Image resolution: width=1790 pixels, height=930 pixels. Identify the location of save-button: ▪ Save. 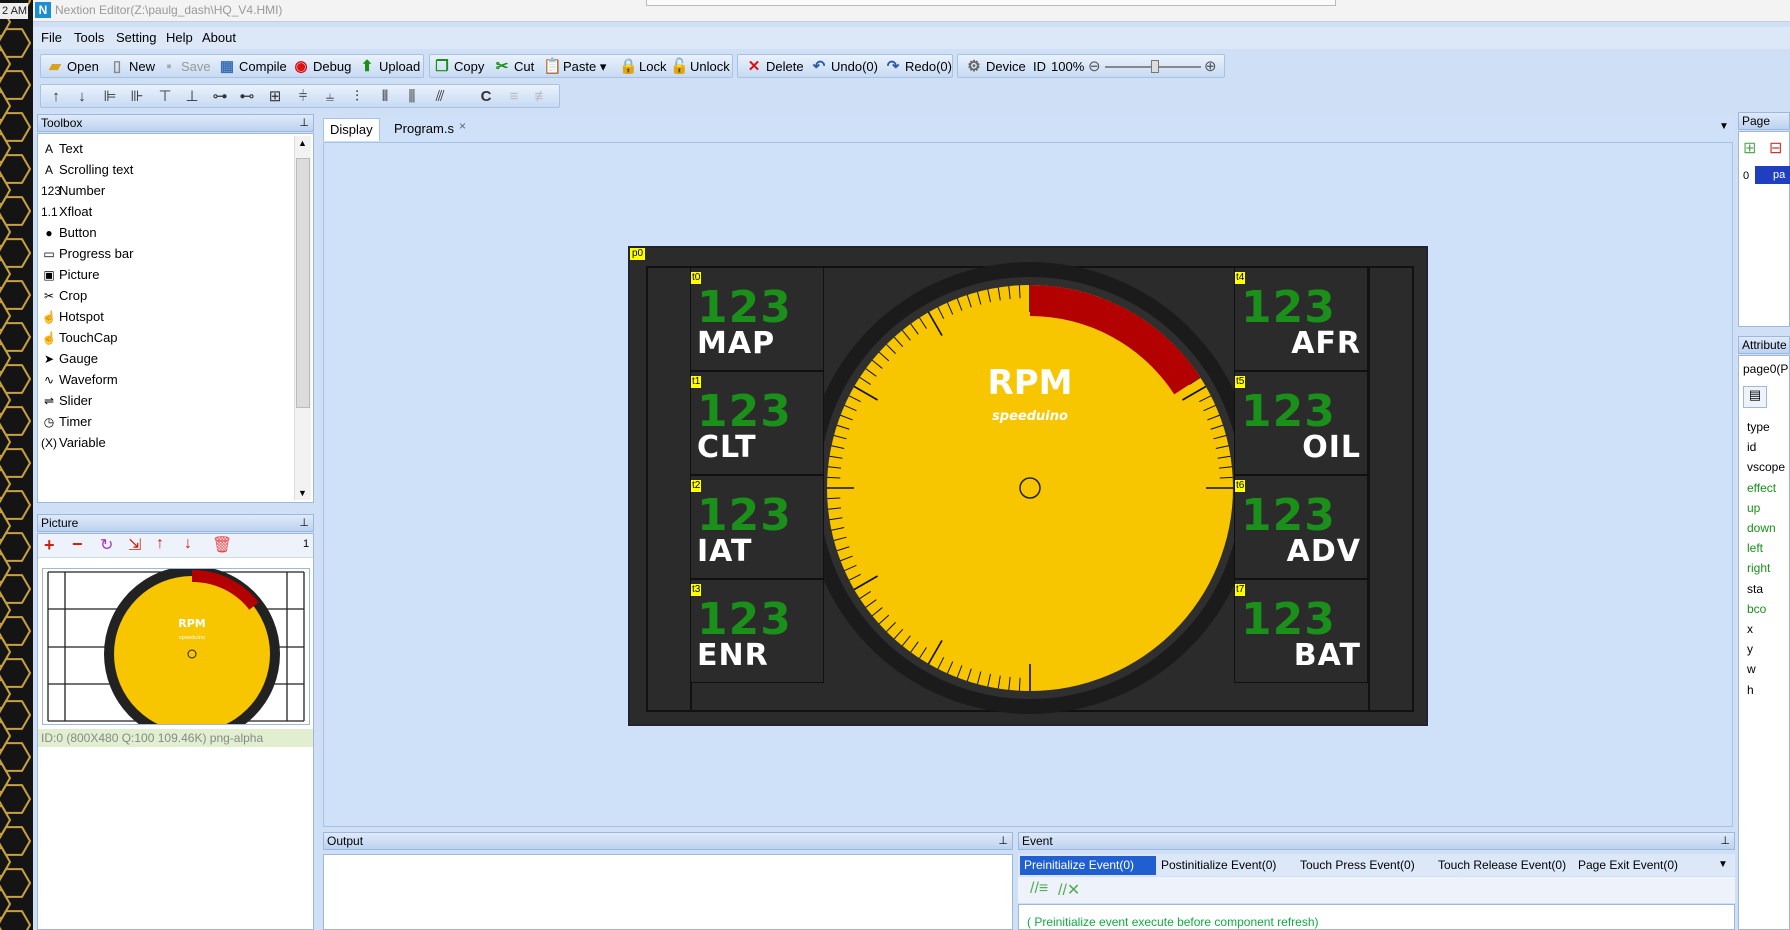
(184, 67).